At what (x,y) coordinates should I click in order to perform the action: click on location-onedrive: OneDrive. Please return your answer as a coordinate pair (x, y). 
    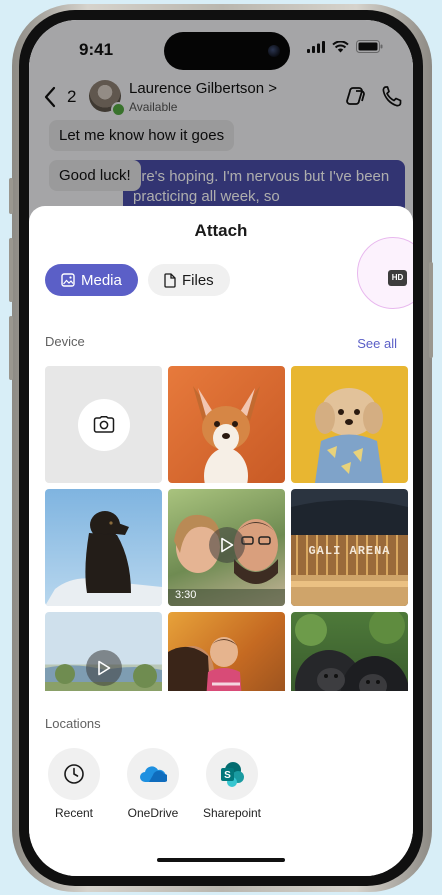
    Looking at the image, I should click on (153, 784).